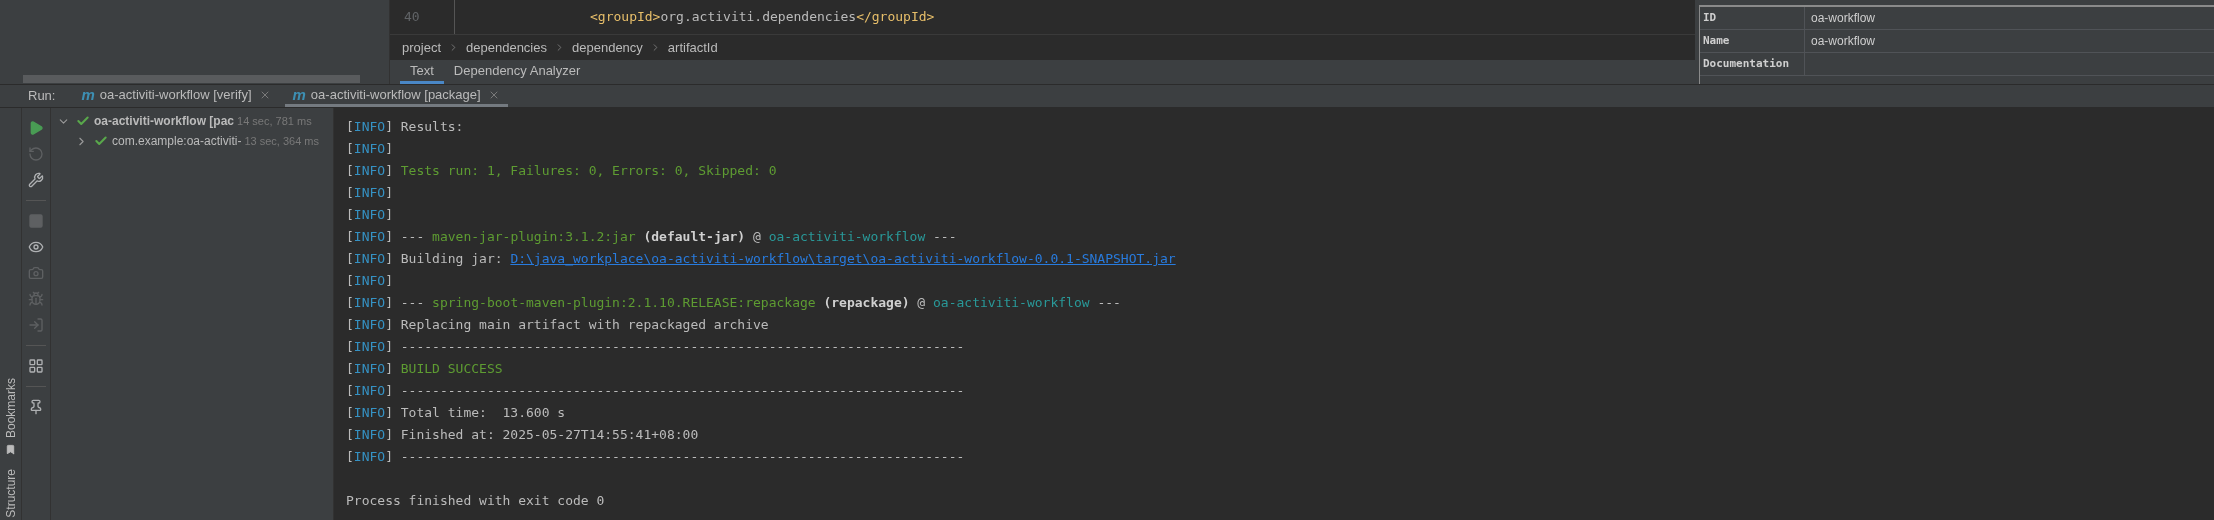 The image size is (2214, 520). What do you see at coordinates (405, 127) in the screenshot?
I see `log-line: [INFO] Results:` at bounding box center [405, 127].